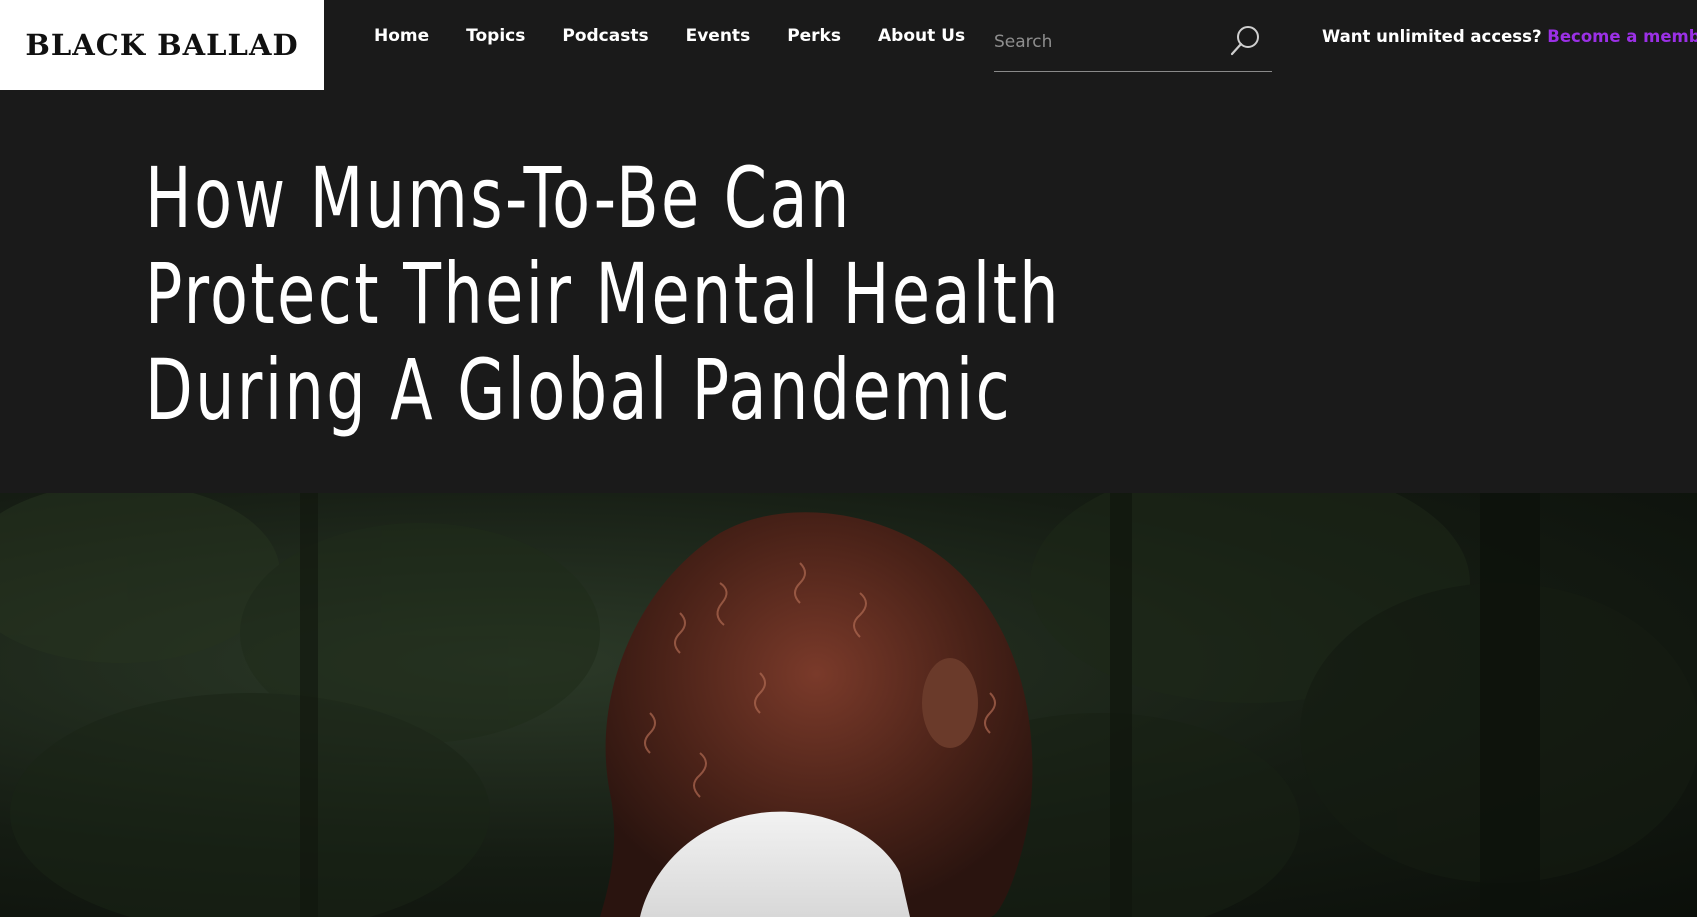 Image resolution: width=1697 pixels, height=917 pixels. I want to click on nav-perks: Perks, so click(814, 36).